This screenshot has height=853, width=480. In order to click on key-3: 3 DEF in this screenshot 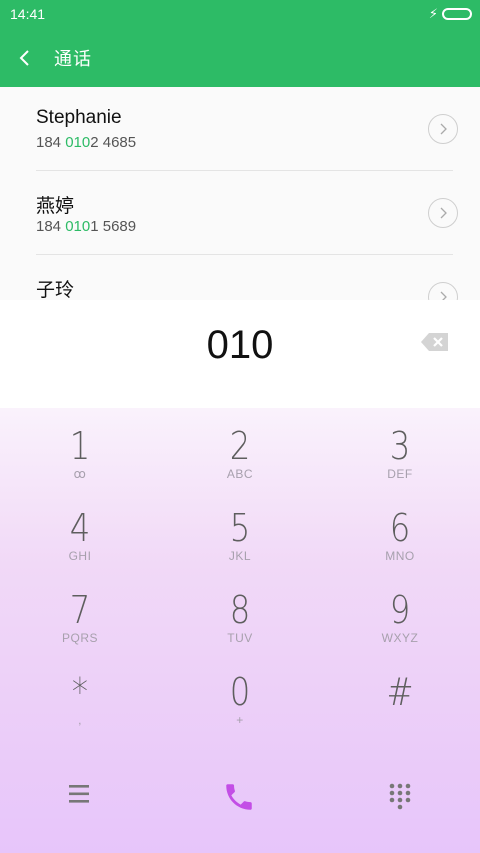, I will do `click(400, 449)`.